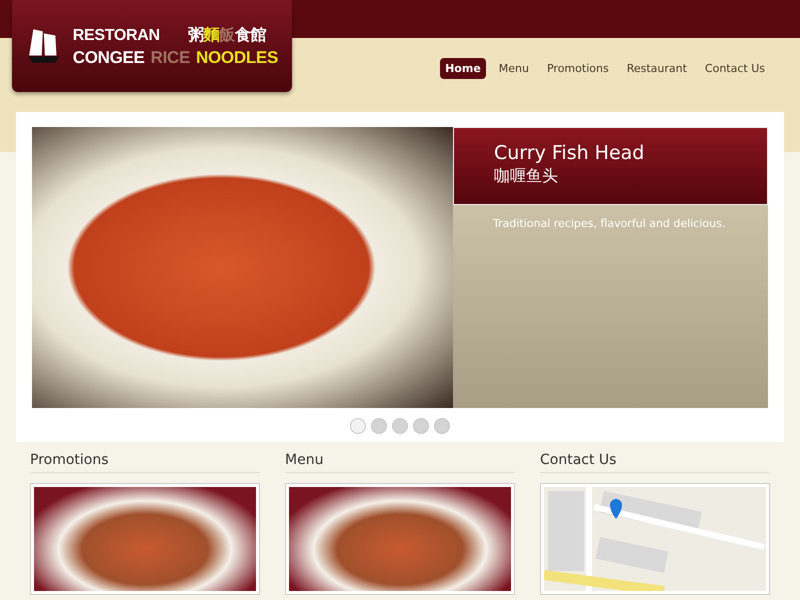  I want to click on logo-chinese-text: 食館, so click(250, 36).